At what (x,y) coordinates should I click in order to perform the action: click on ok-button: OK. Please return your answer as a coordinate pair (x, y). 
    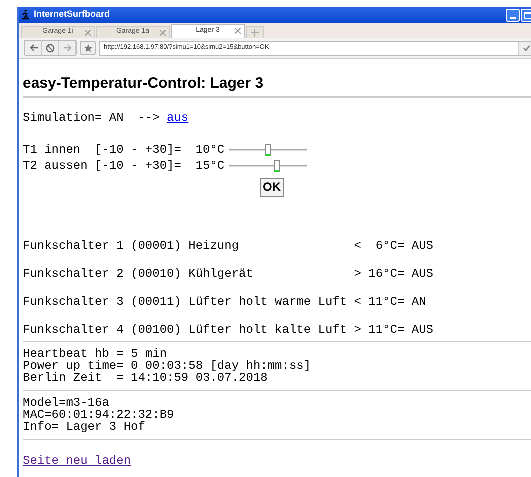
    Looking at the image, I should click on (272, 187).